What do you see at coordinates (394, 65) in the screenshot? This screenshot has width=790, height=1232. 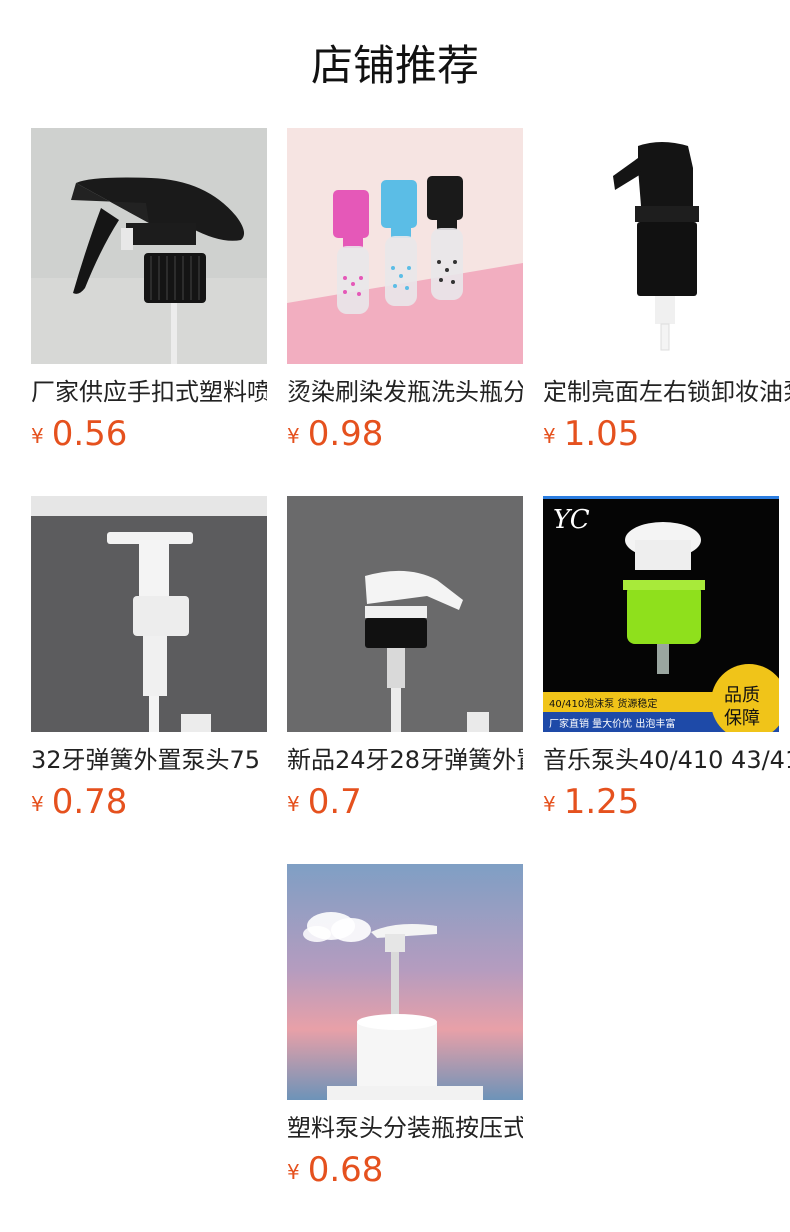 I see `page-title: 店铺推荐` at bounding box center [394, 65].